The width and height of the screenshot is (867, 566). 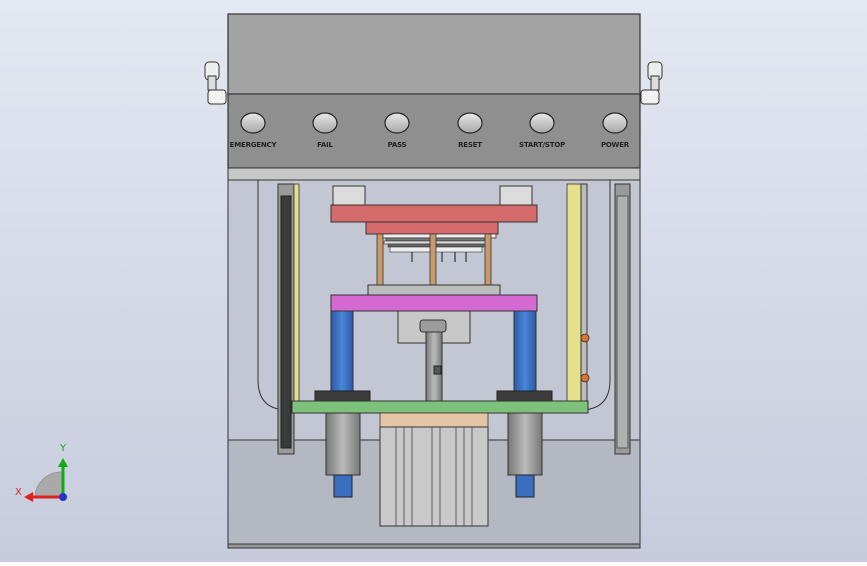 I want to click on reset-label: RESET, so click(x=470, y=145).